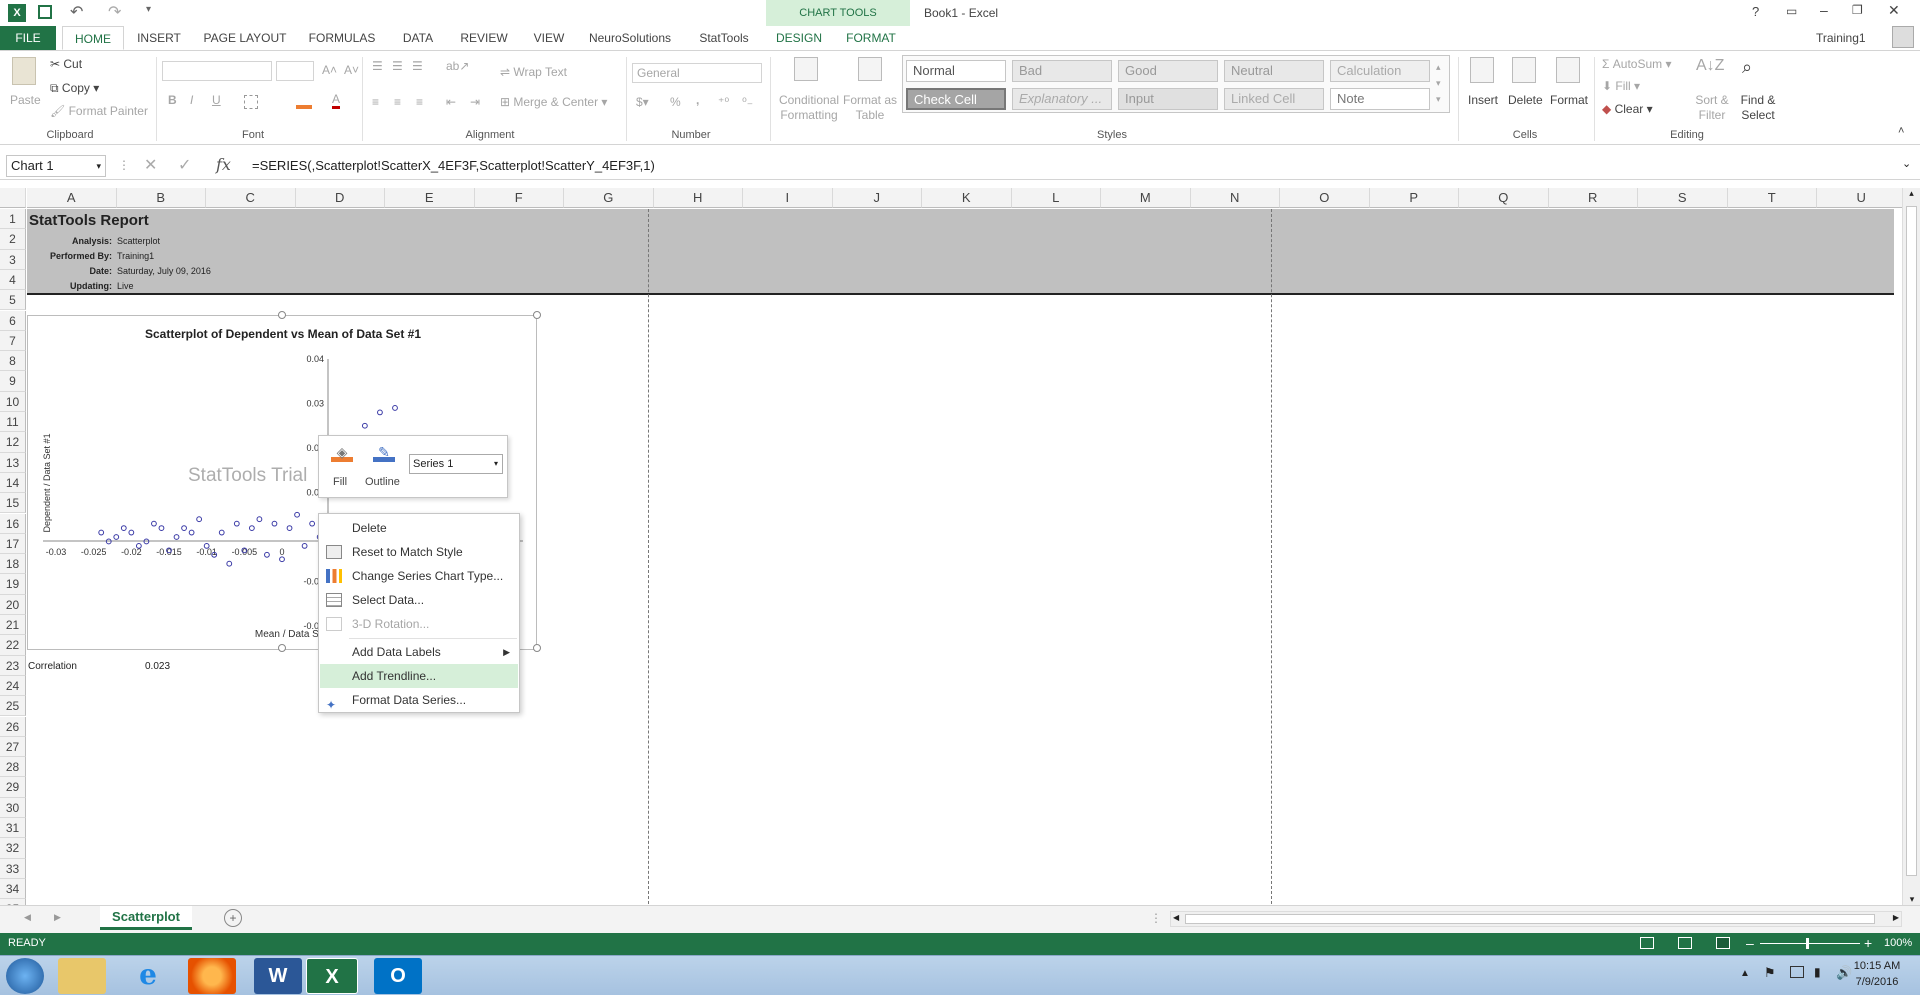  Describe the element at coordinates (304, 102) in the screenshot. I see `fill-color-icon` at that location.